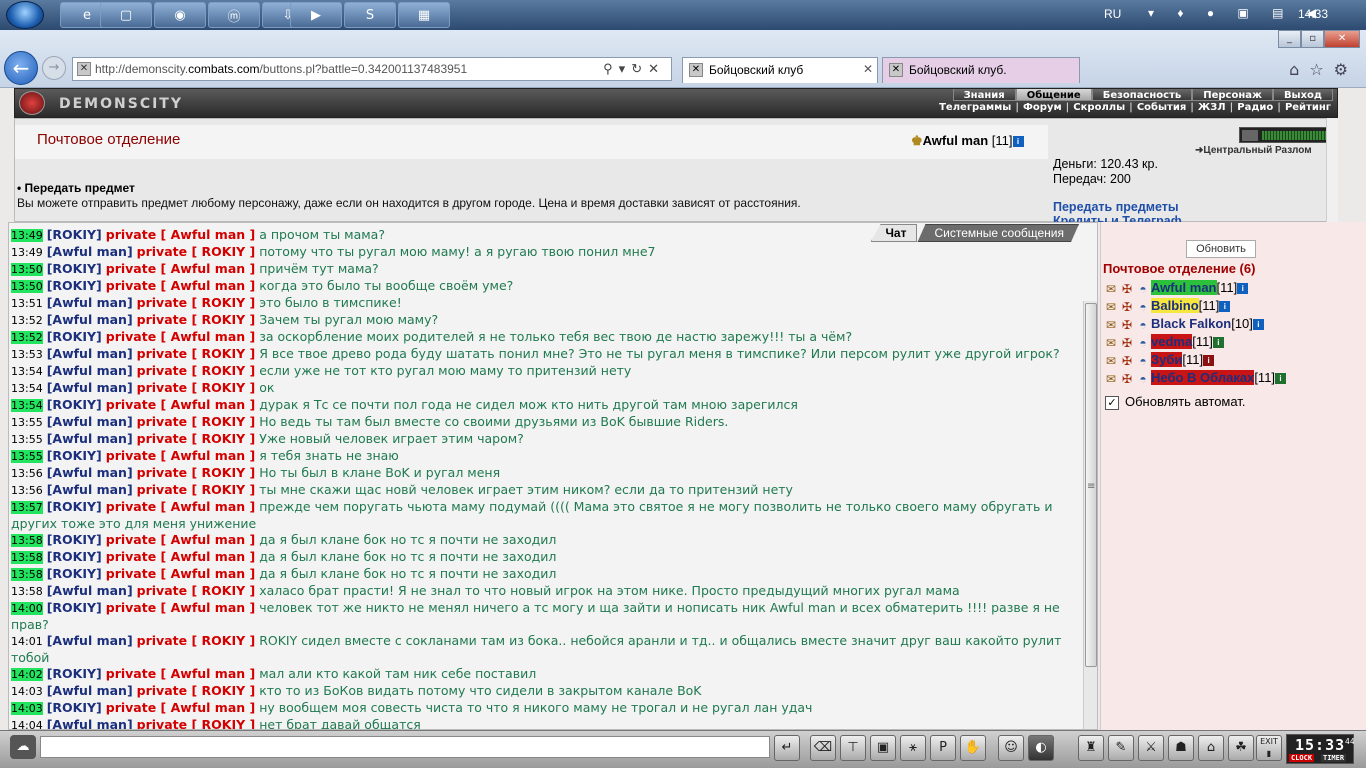 This screenshot has width=1366, height=768. Describe the element at coordinates (1233, 289) in the screenshot. I see `player-row: ✉ ✠ ◓ Awful man[11] i` at that location.